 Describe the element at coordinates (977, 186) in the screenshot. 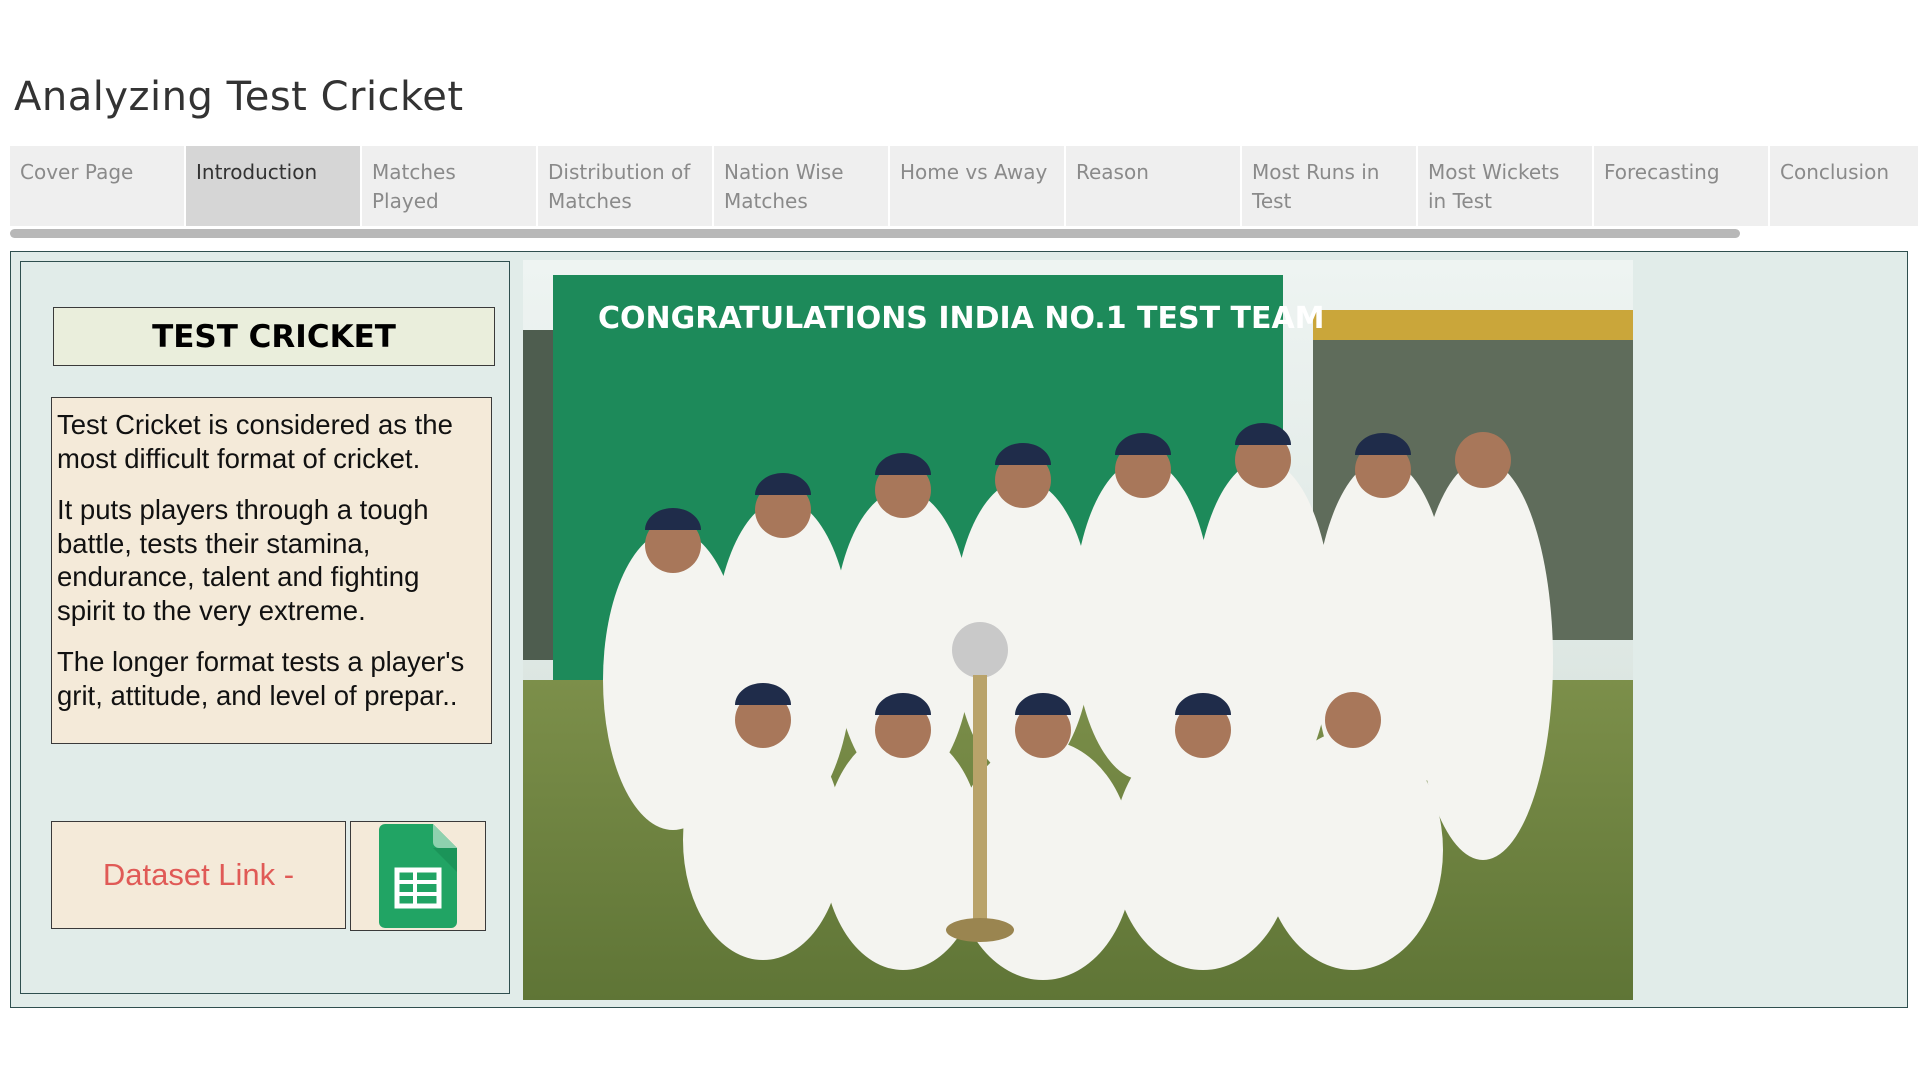

I see `tab-home-vs-away: Home vs Away` at that location.